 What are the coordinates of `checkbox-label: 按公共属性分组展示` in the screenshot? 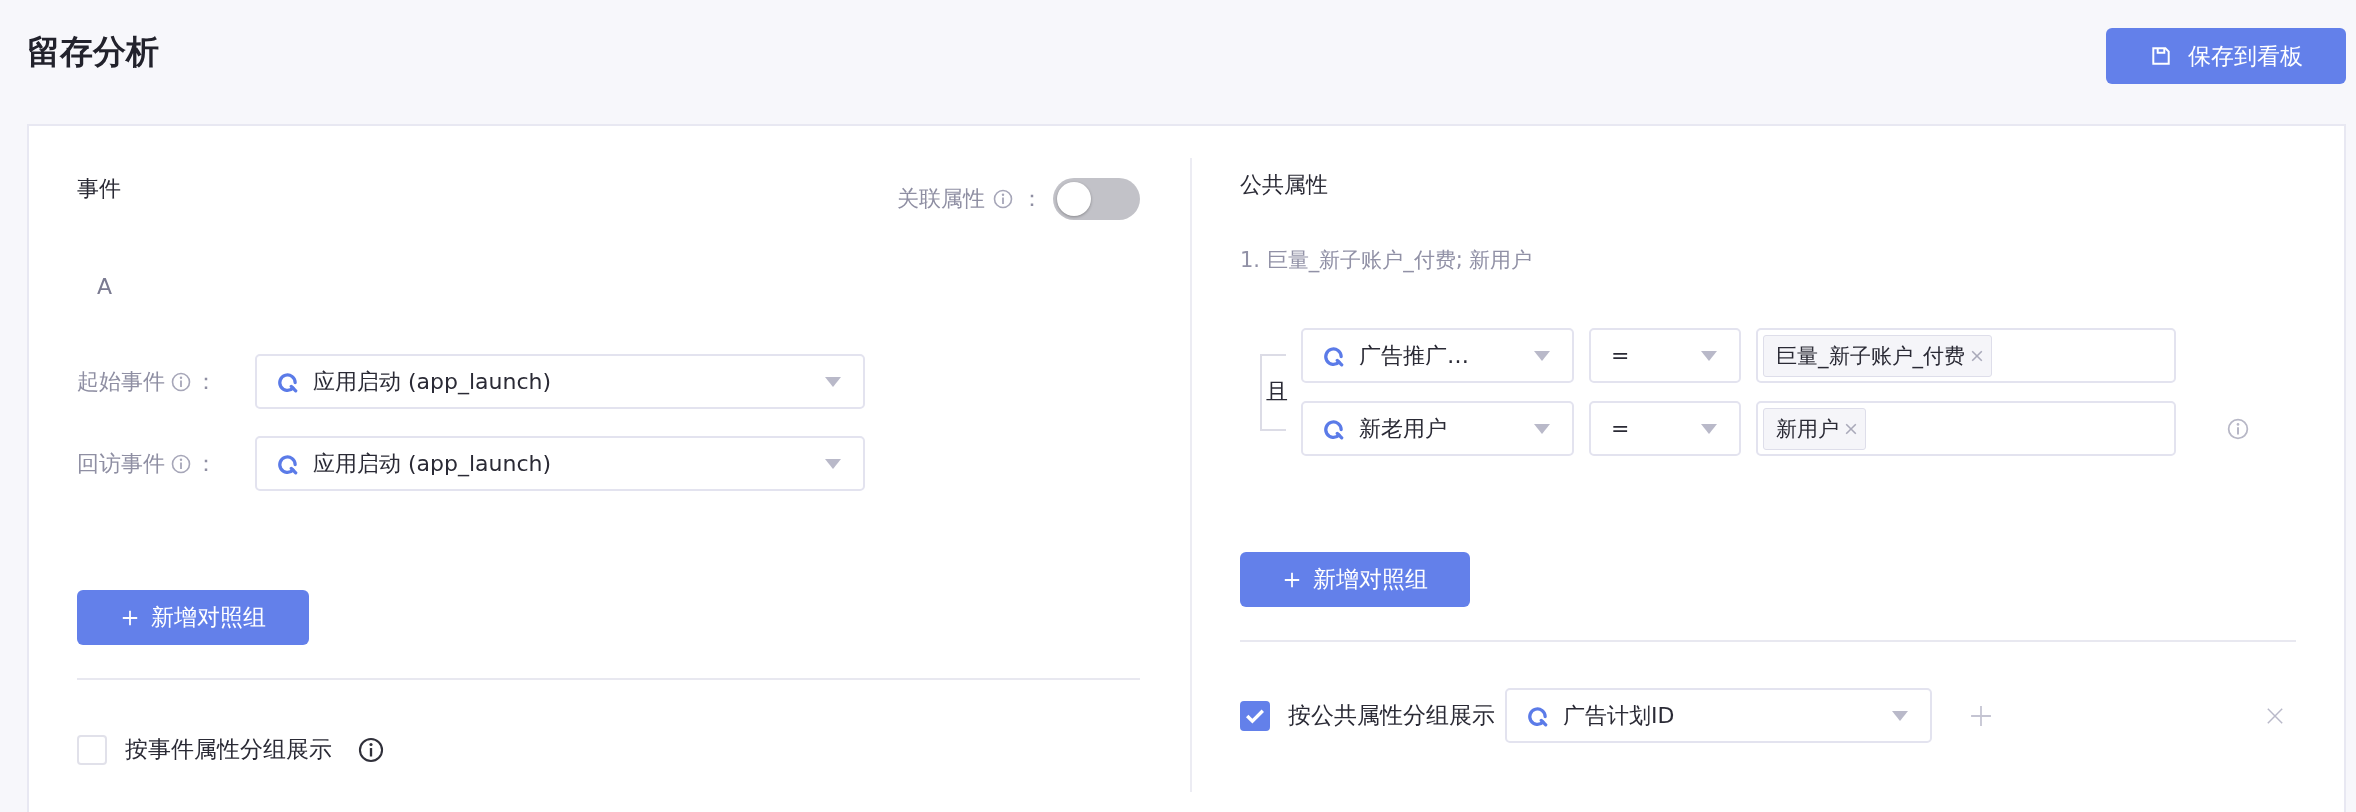 It's located at (1391, 715).